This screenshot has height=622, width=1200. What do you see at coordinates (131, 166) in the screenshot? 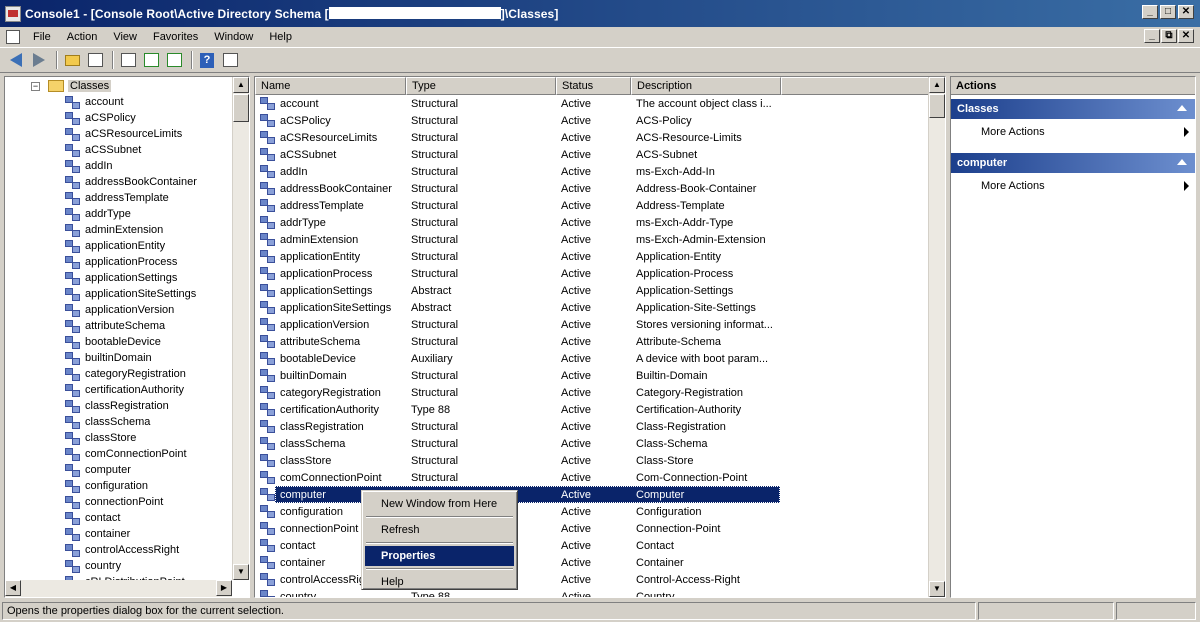
I see `tree-item: addIn` at bounding box center [131, 166].